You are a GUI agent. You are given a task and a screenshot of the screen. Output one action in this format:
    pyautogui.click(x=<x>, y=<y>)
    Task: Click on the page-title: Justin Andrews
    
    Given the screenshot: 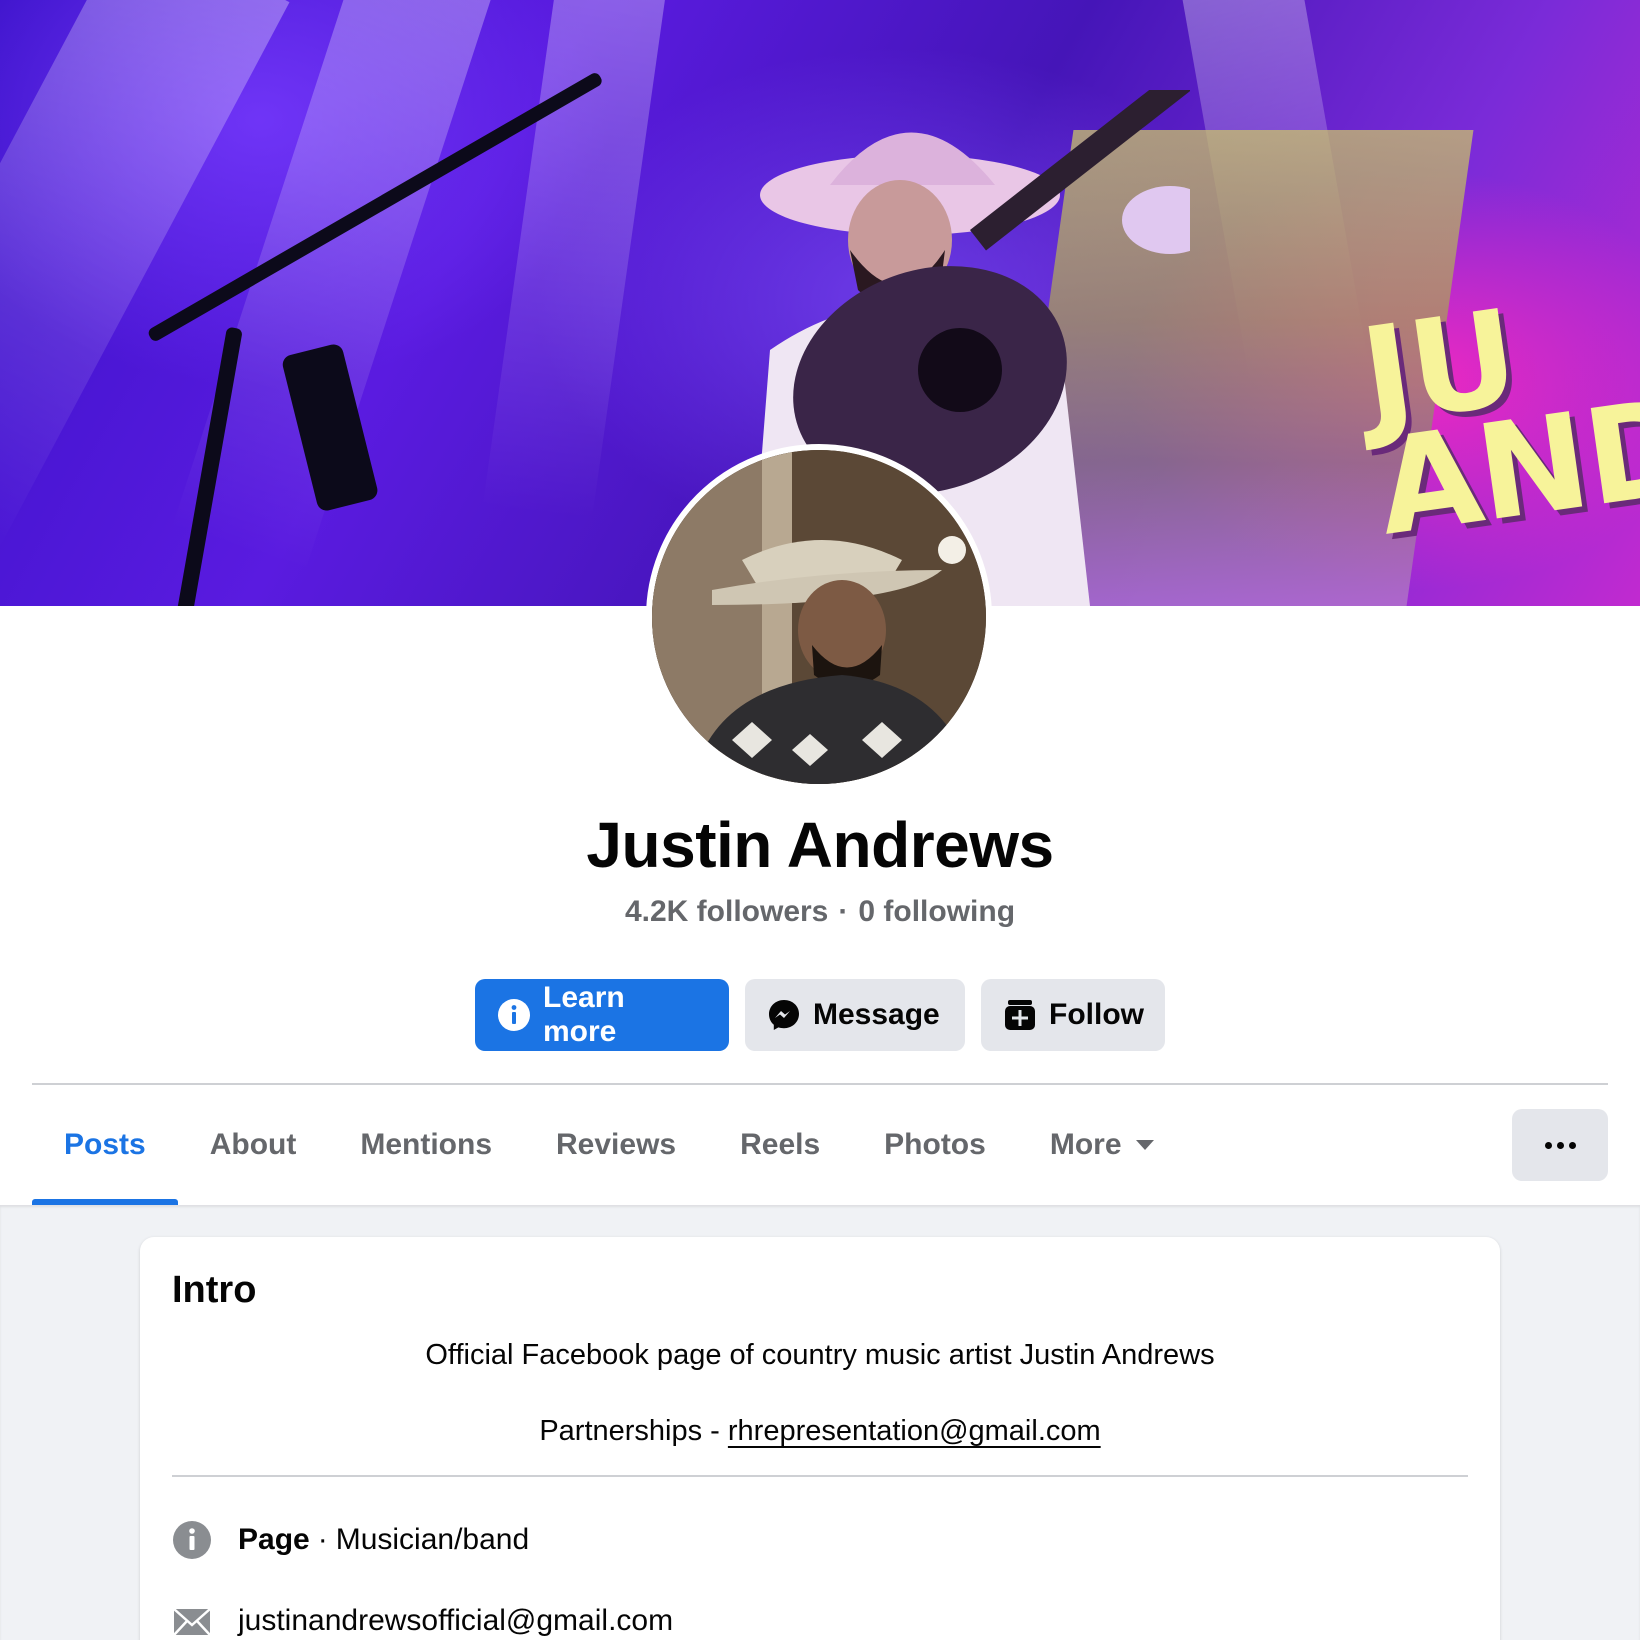 What is the action you would take?
    pyautogui.click(x=820, y=845)
    